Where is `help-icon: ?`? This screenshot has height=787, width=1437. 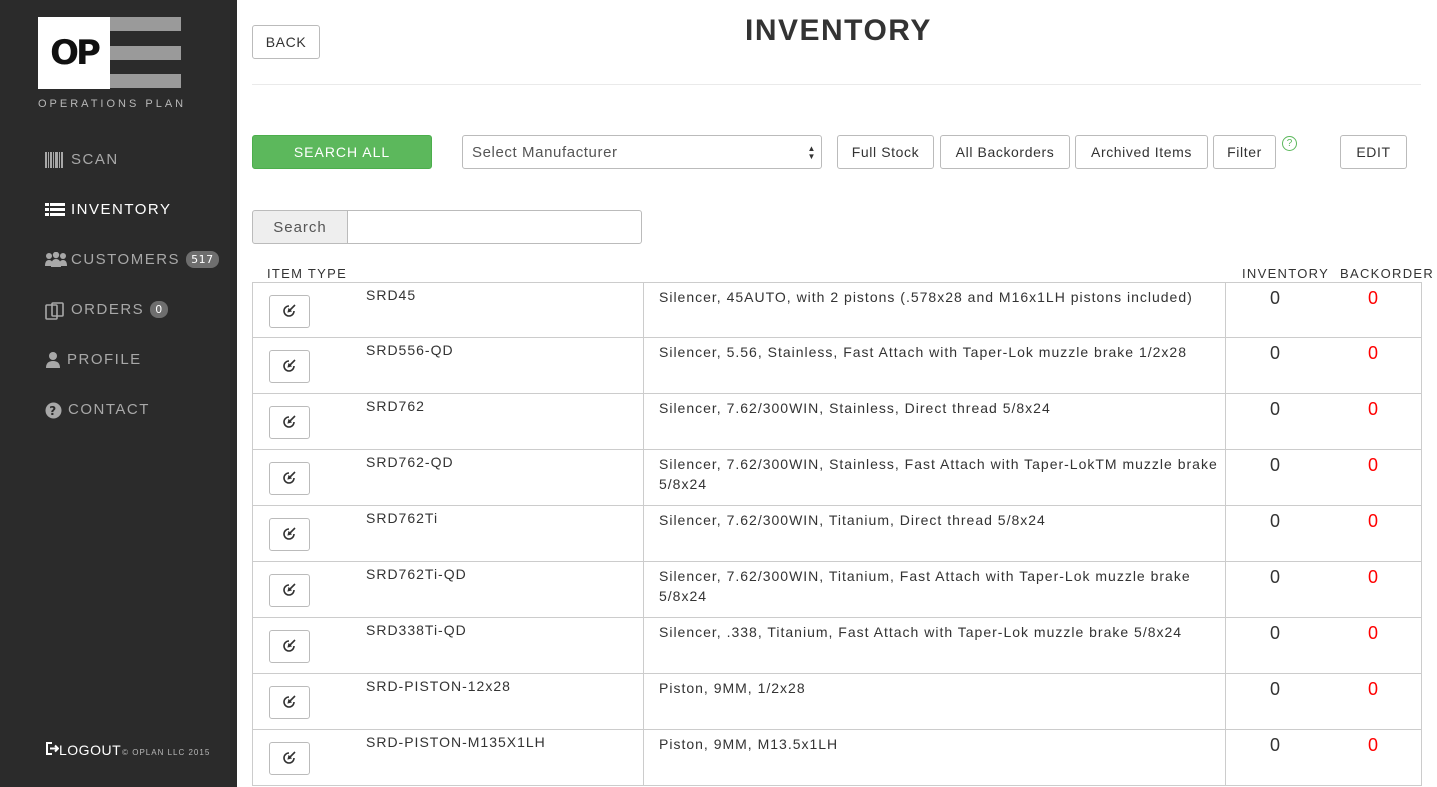
help-icon: ? is located at coordinates (1289, 143).